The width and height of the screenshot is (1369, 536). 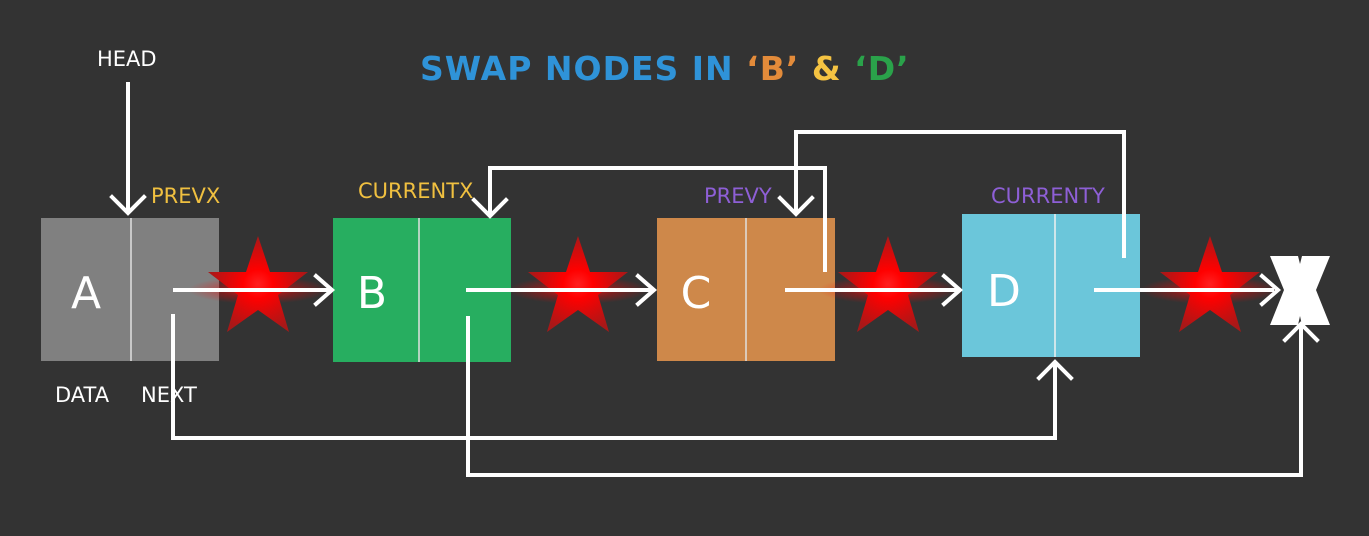 What do you see at coordinates (773, 68) in the screenshot?
I see `title-node-b: B` at bounding box center [773, 68].